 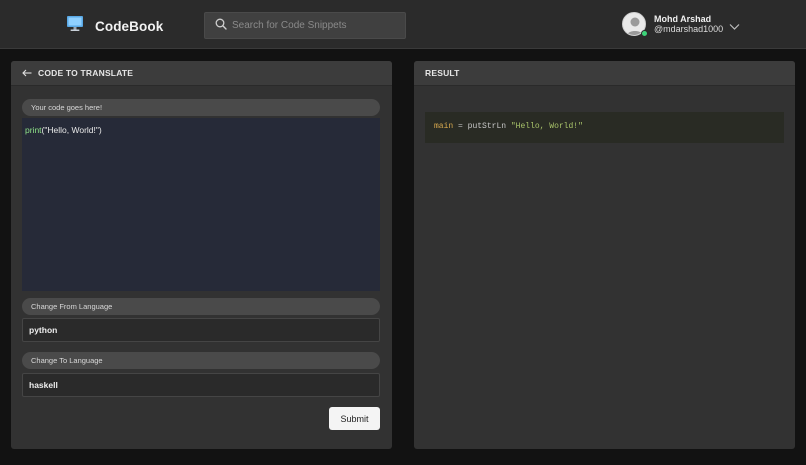 I want to click on to-language-field: haskell, so click(x=201, y=385).